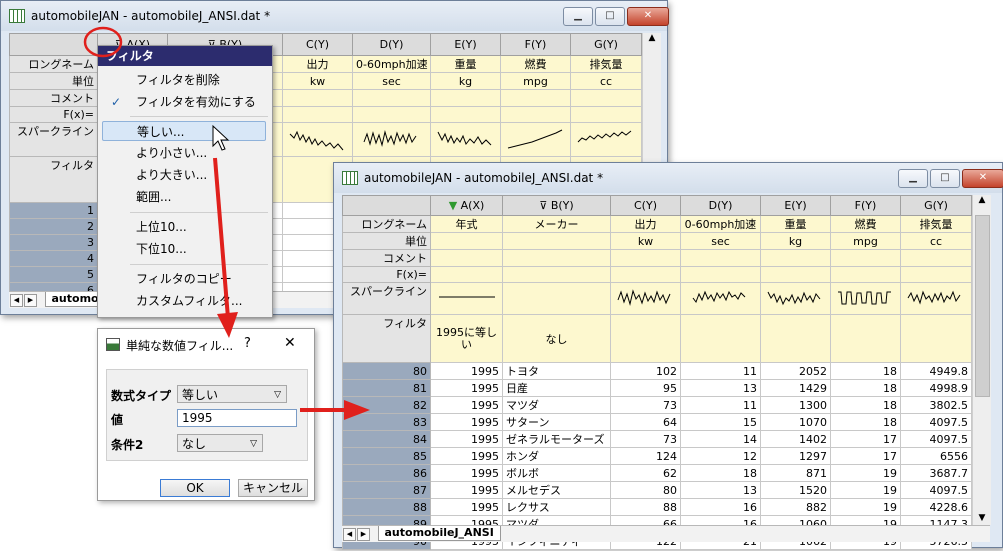 The width and height of the screenshot is (1003, 551). What do you see at coordinates (386, 456) in the screenshot?
I see `row-number: 85` at bounding box center [386, 456].